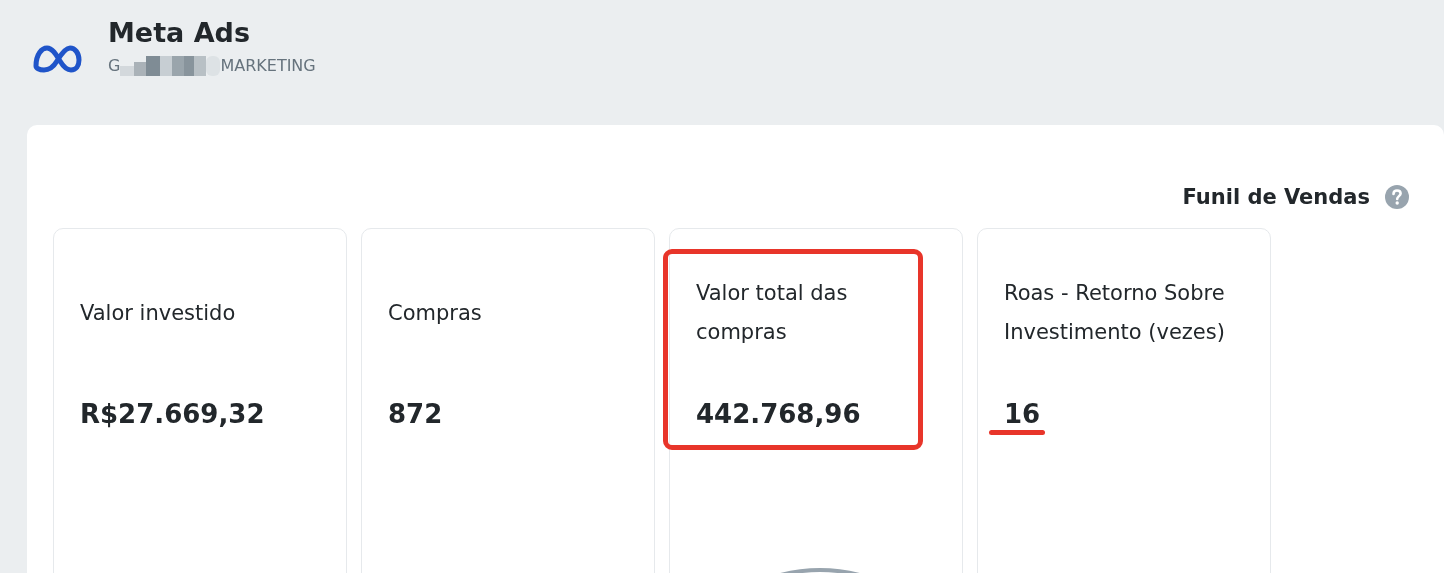 The image size is (1444, 573). I want to click on metric-label: Valor total das compras, so click(772, 313).